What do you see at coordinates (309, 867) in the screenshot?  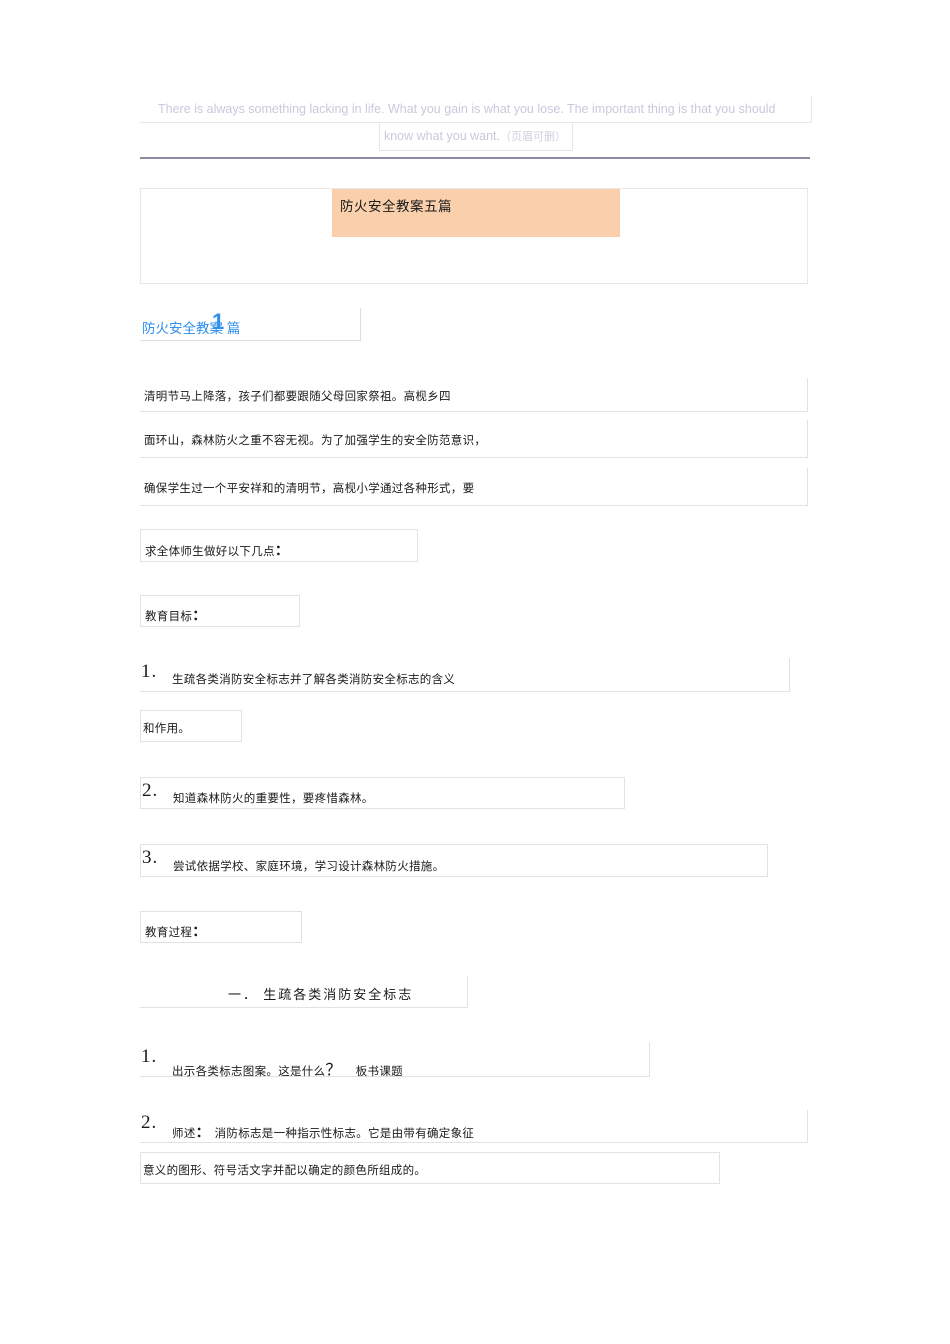 I see `goal-item-3-text: 尝试依据学校、家庭环境，学习设计森林防火措施。` at bounding box center [309, 867].